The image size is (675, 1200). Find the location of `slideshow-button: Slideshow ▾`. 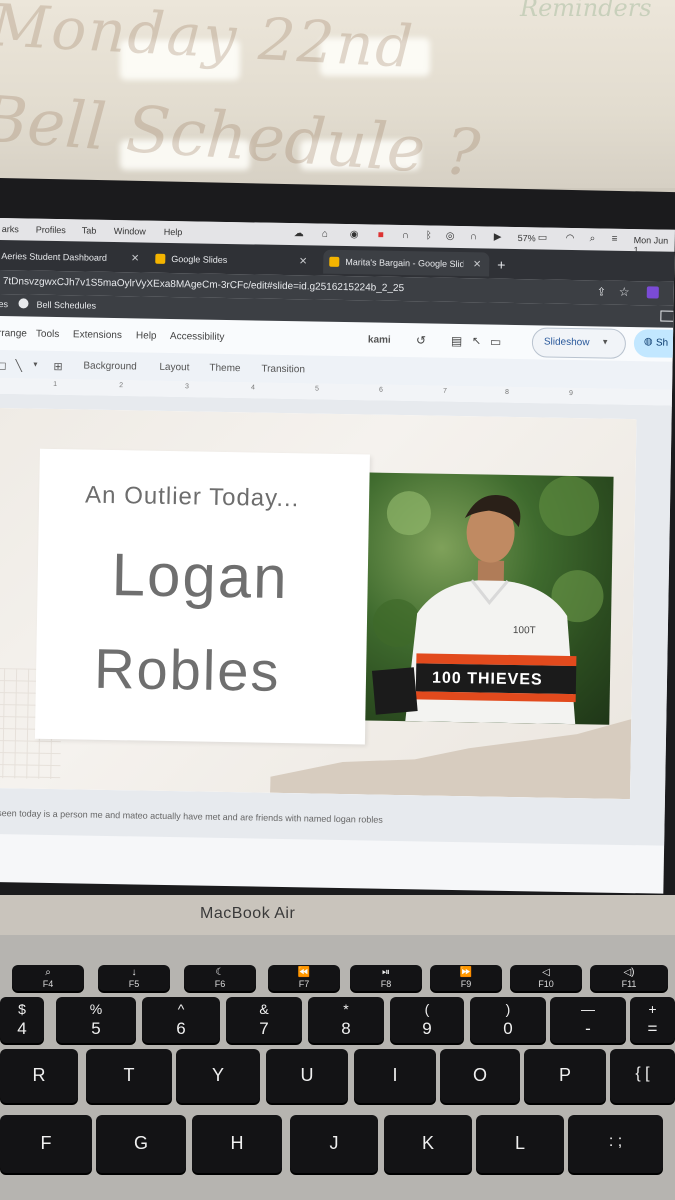

slideshow-button: Slideshow ▾ is located at coordinates (579, 343).